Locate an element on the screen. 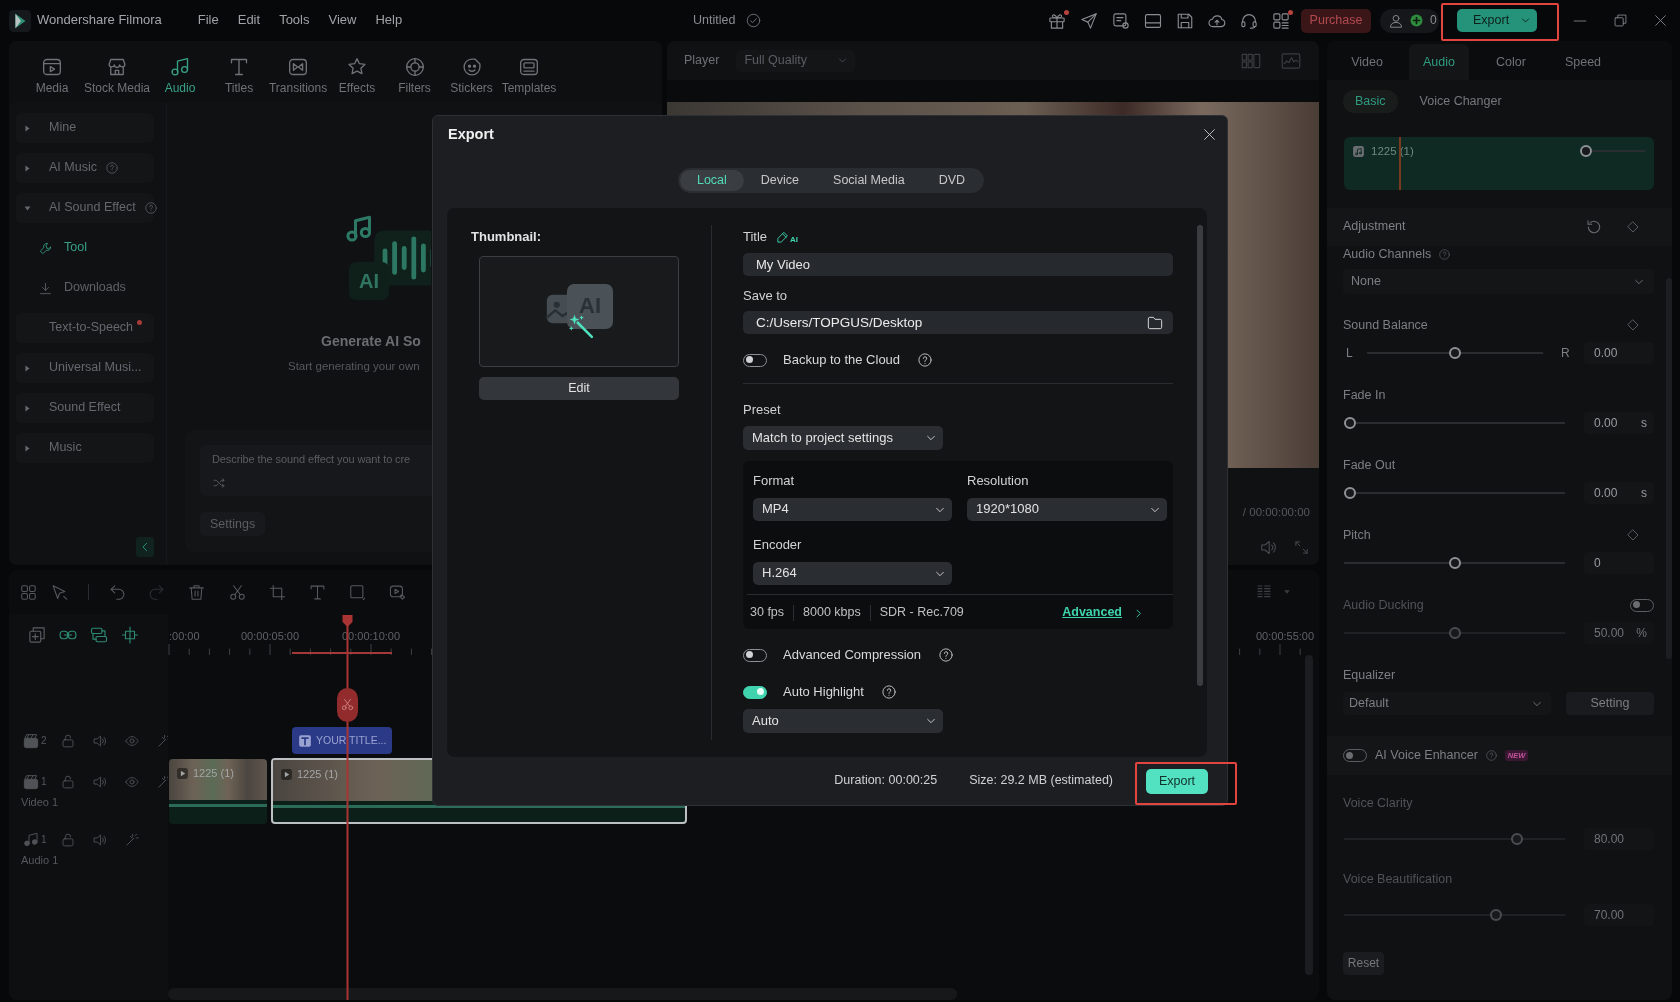  trash-icon is located at coordinates (196, 592).